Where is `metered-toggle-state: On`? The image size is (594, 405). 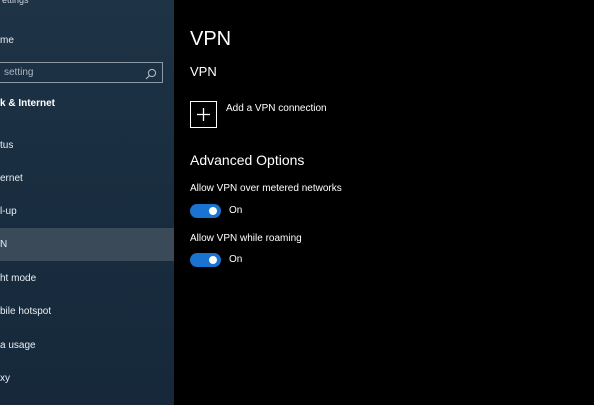 metered-toggle-state: On is located at coordinates (236, 210).